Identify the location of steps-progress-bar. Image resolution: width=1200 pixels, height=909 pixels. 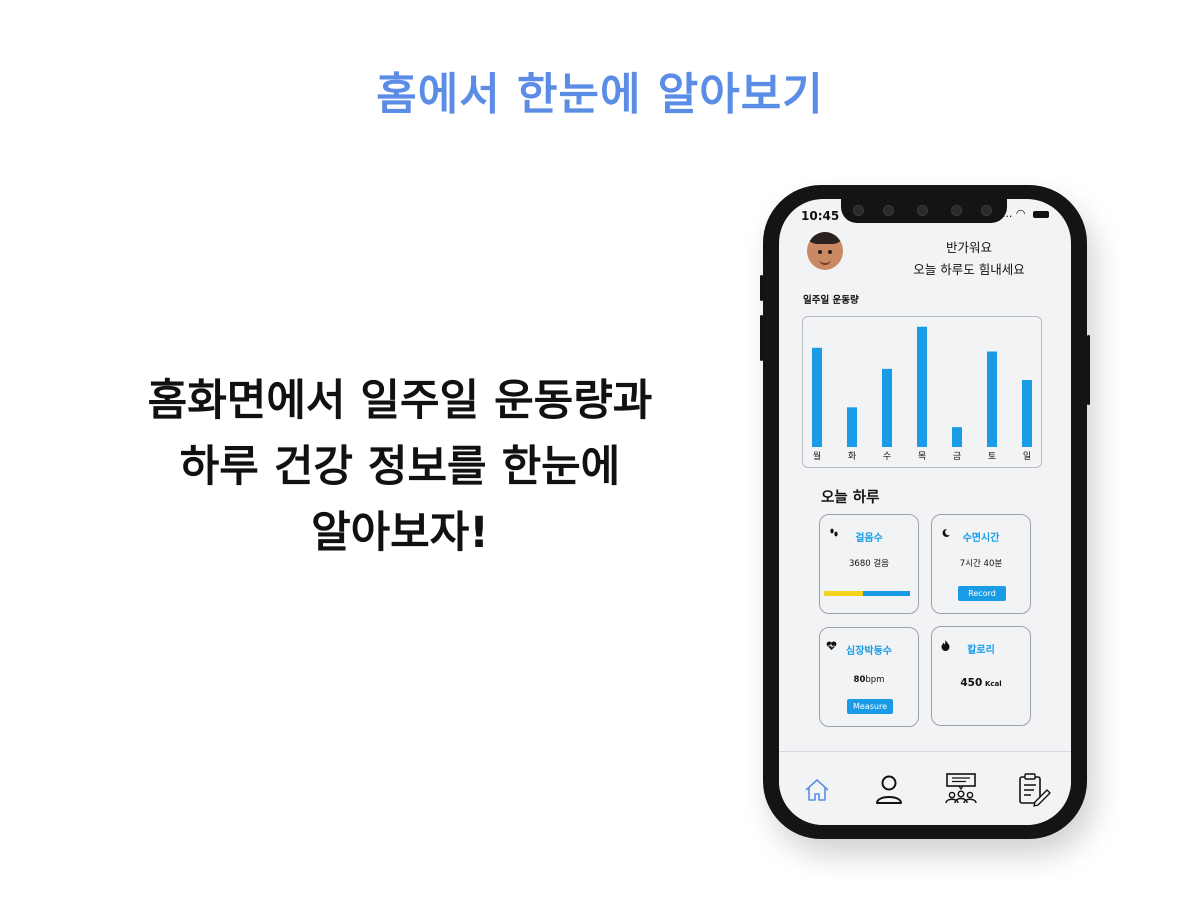
(867, 593).